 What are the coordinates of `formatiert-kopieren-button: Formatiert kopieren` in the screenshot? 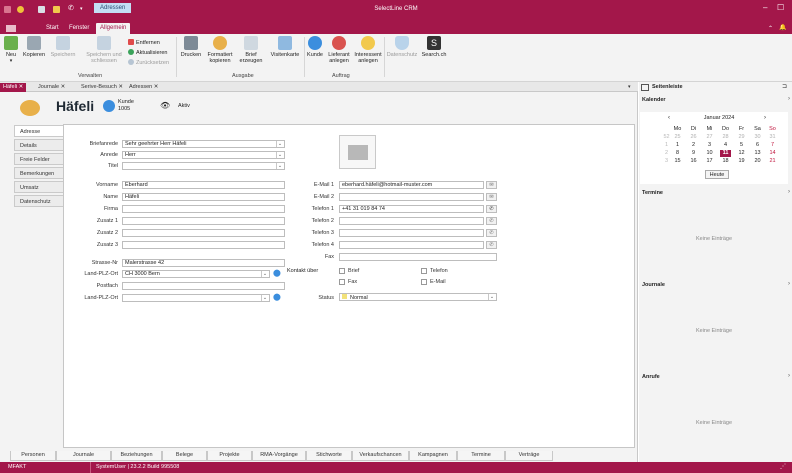 It's located at (220, 50).